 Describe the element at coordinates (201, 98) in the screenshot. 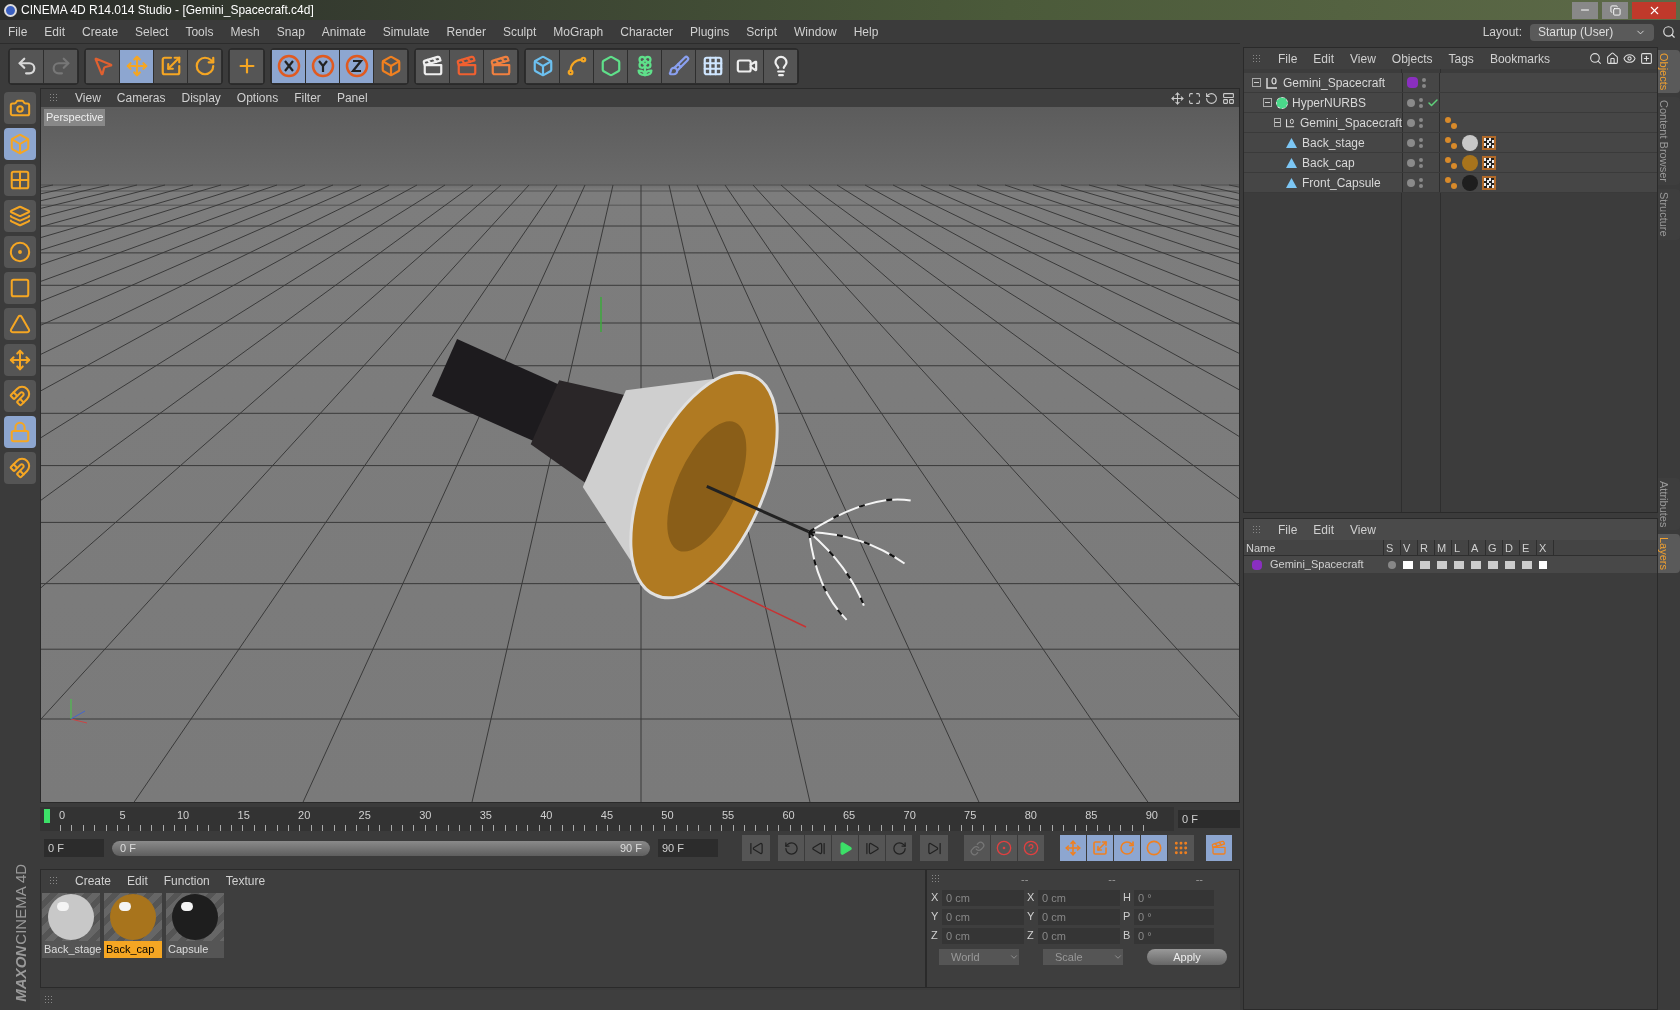

I see `menu-item: Display` at that location.